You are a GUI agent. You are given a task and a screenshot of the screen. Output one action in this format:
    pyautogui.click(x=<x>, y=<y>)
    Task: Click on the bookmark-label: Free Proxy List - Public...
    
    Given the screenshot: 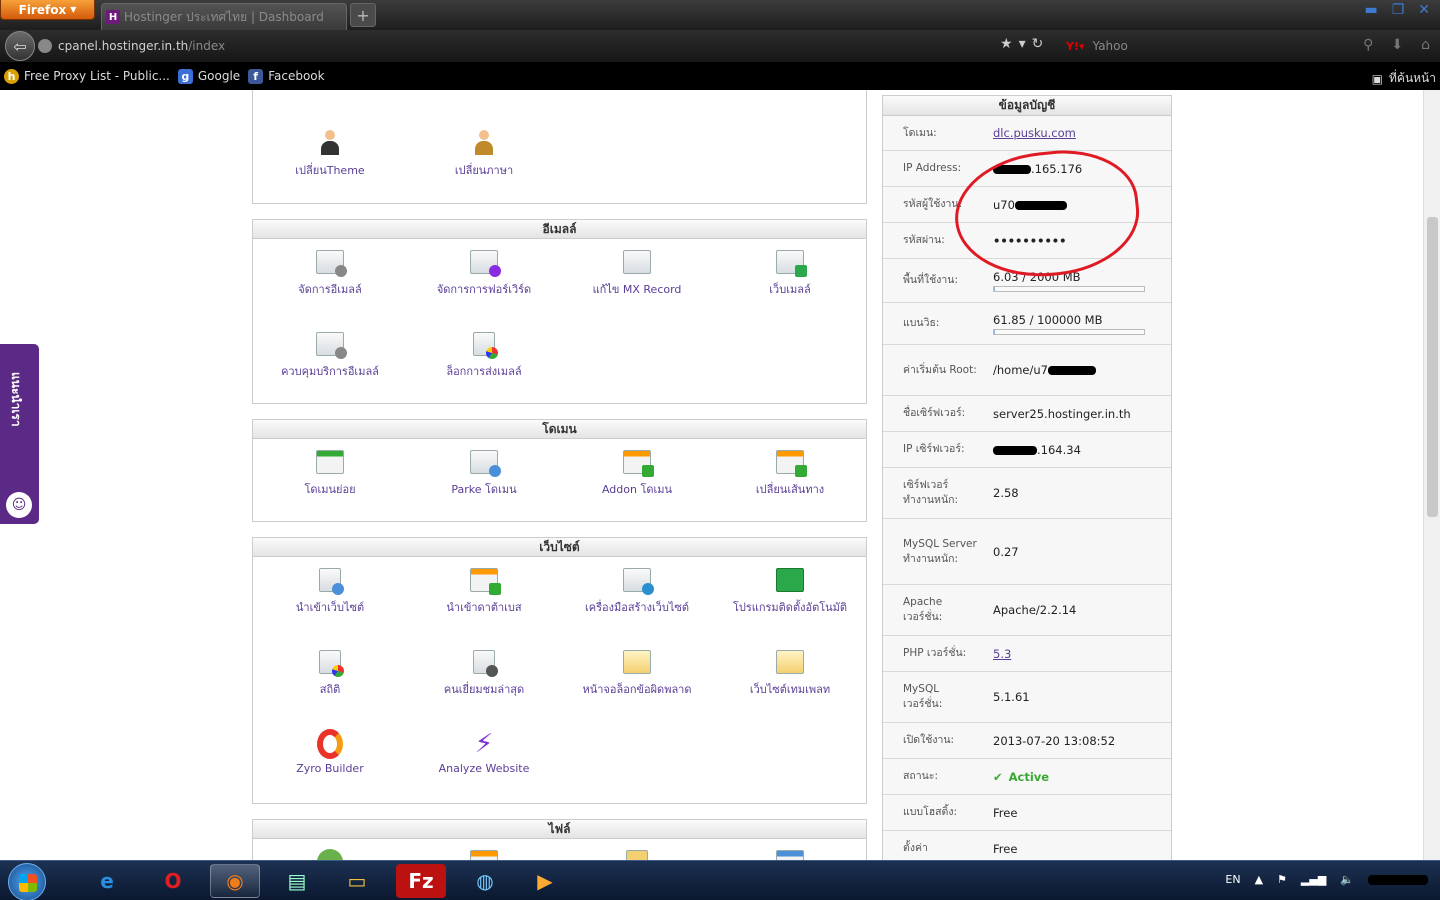 What is the action you would take?
    pyautogui.click(x=97, y=76)
    